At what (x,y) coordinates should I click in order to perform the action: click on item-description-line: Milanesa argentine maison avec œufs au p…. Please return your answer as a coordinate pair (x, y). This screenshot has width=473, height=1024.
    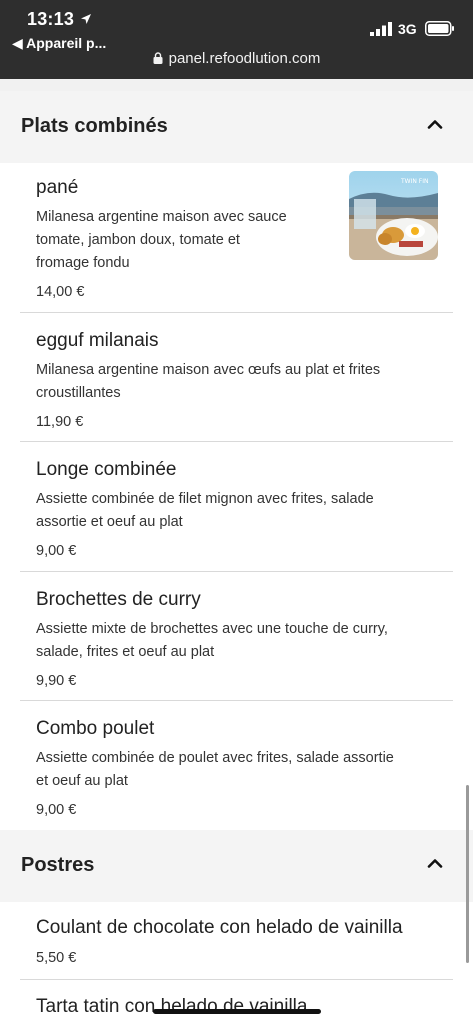
    Looking at the image, I should click on (208, 370).